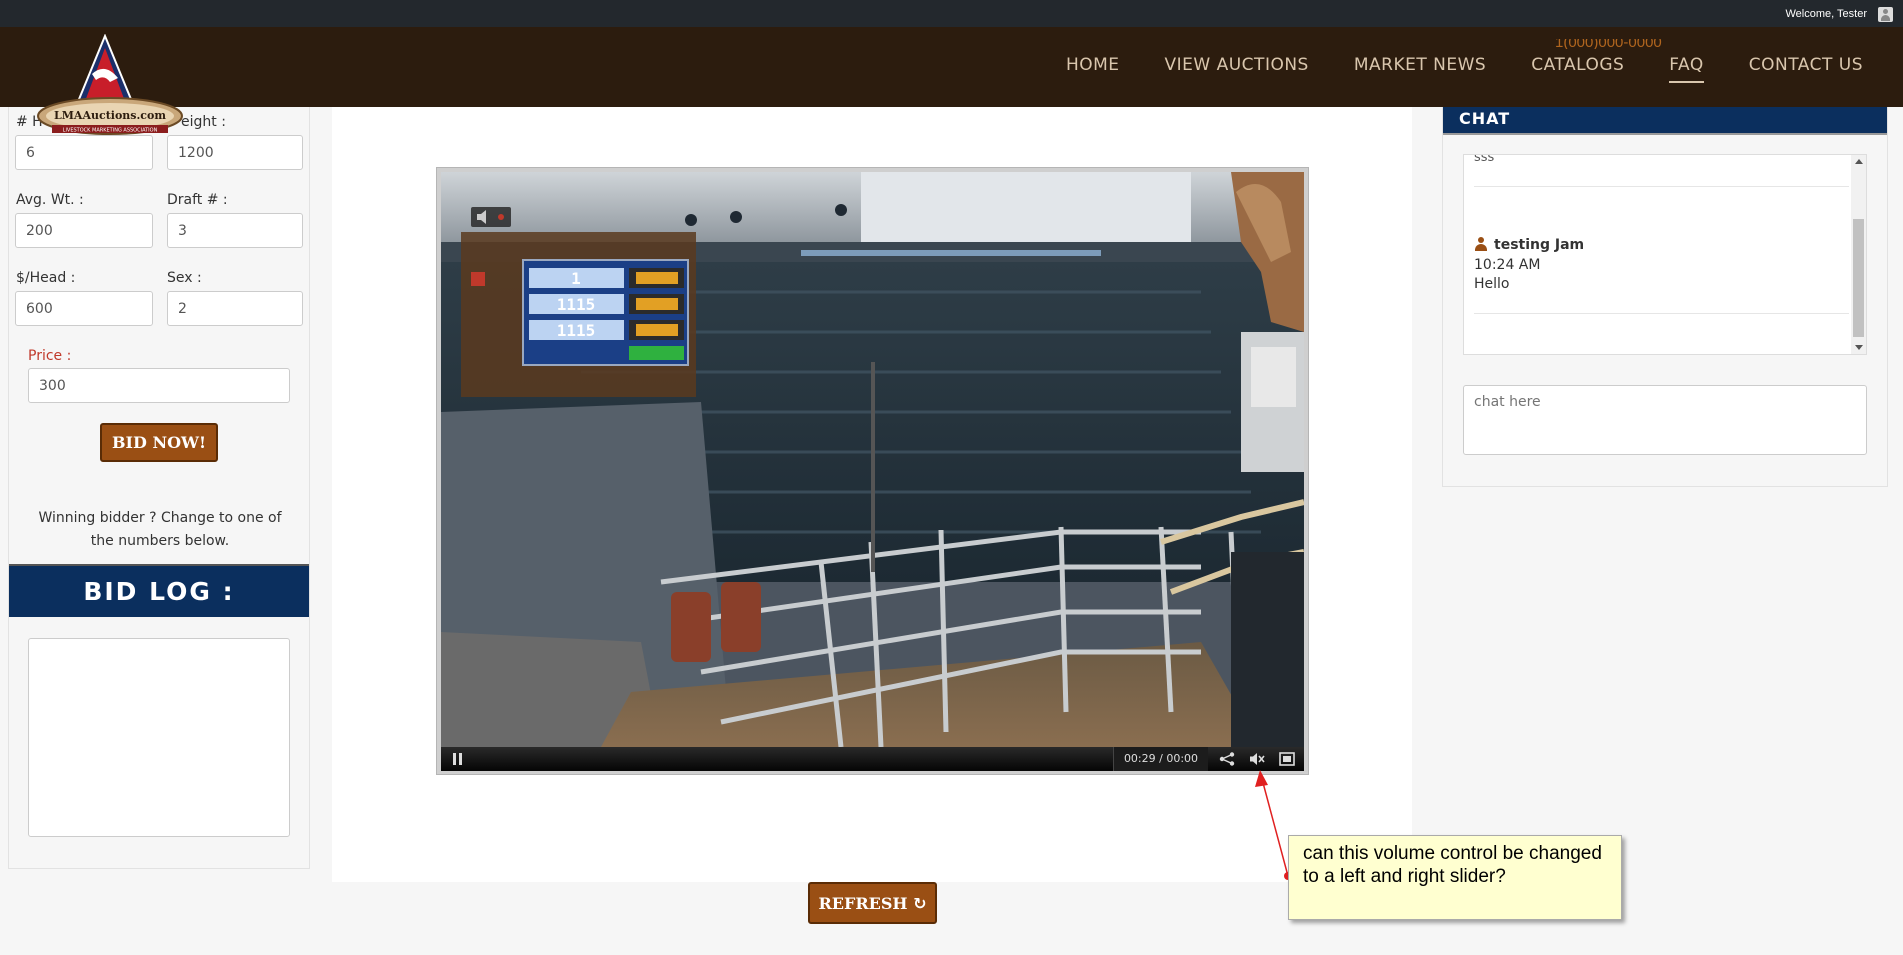 The image size is (1903, 955). Describe the element at coordinates (197, 200) in the screenshot. I see `draft-label: Draft # :` at that location.